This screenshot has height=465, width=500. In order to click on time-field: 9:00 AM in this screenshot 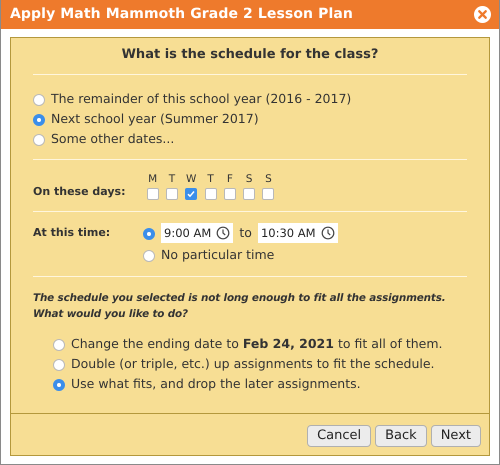, I will do `click(197, 232)`.